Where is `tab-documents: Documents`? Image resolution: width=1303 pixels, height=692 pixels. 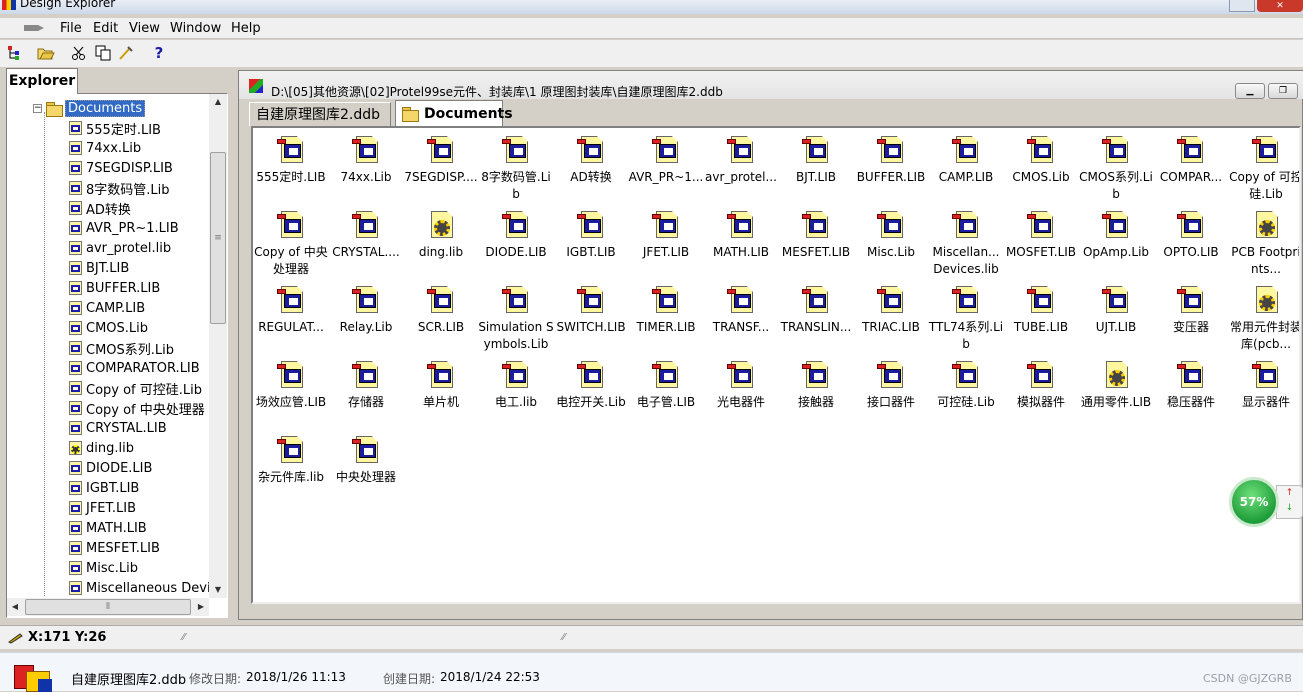 tab-documents: Documents is located at coordinates (454, 113).